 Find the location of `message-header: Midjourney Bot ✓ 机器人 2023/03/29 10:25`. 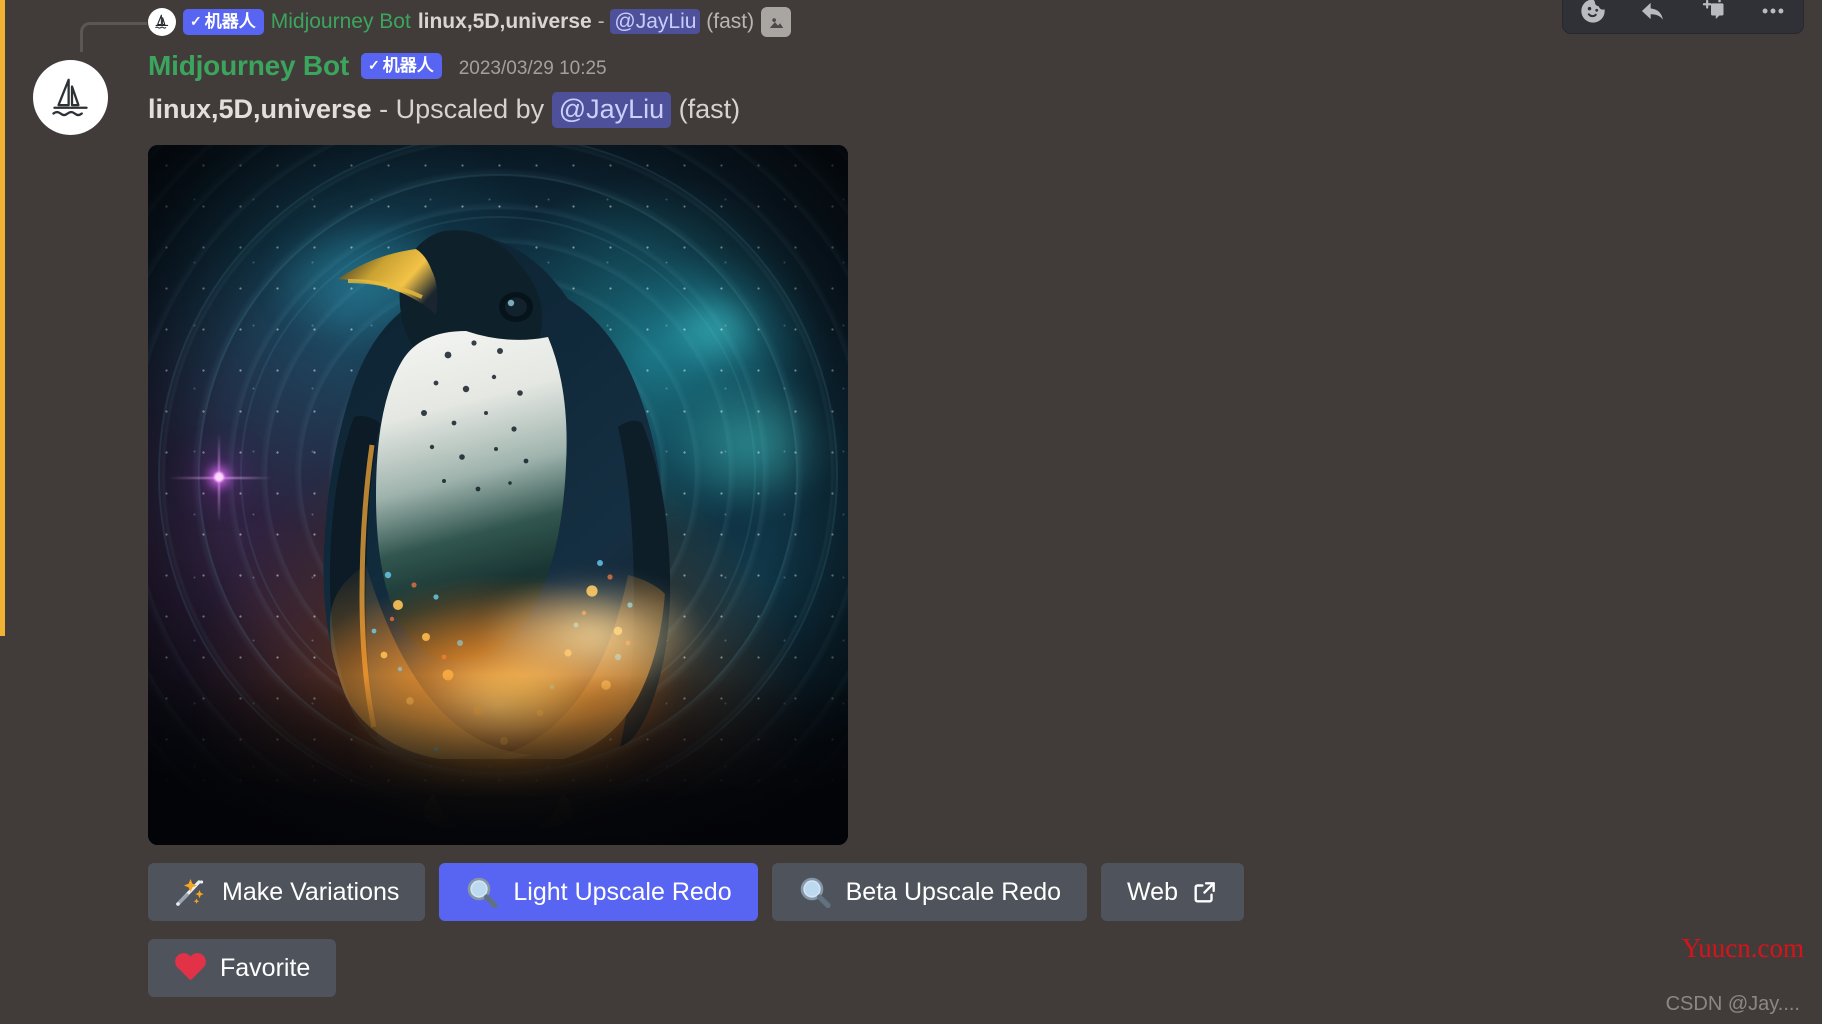

message-header: Midjourney Bot ✓ 机器人 2023/03/29 10:25 is located at coordinates (985, 66).